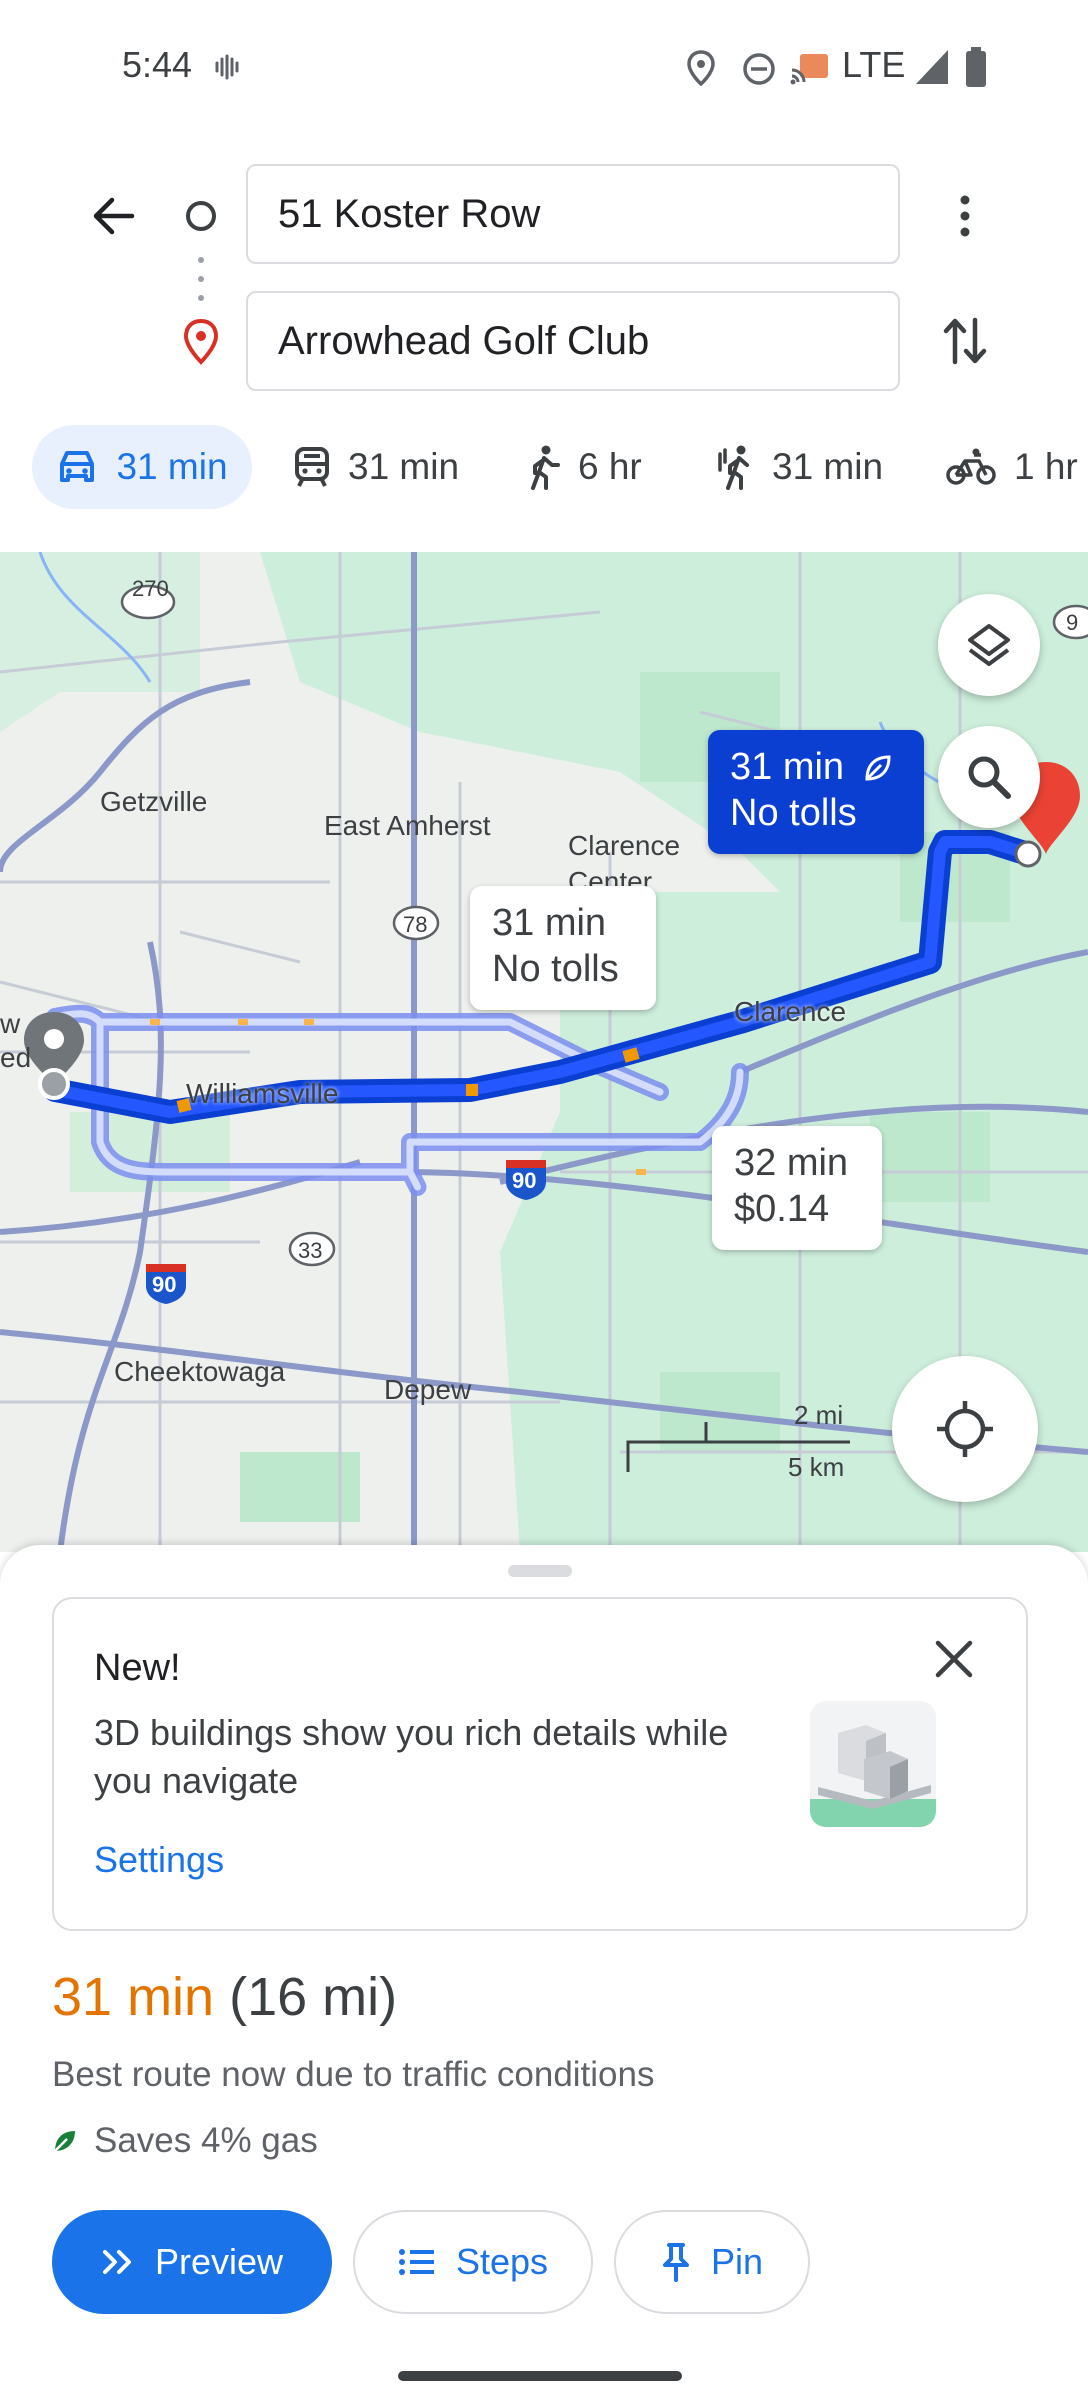 The width and height of the screenshot is (1088, 2400). I want to click on status-bar: 5:44 LTE, so click(544, 65).